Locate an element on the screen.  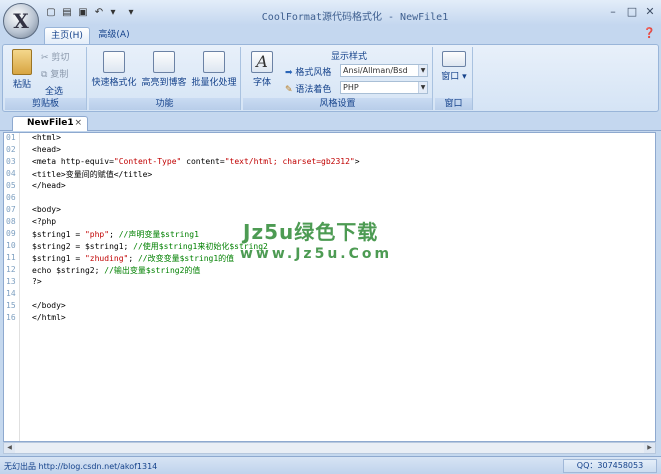
status-author-link: 无幻出品 http://blog.csdn.net/akof1314 is located at coordinates (81, 466).